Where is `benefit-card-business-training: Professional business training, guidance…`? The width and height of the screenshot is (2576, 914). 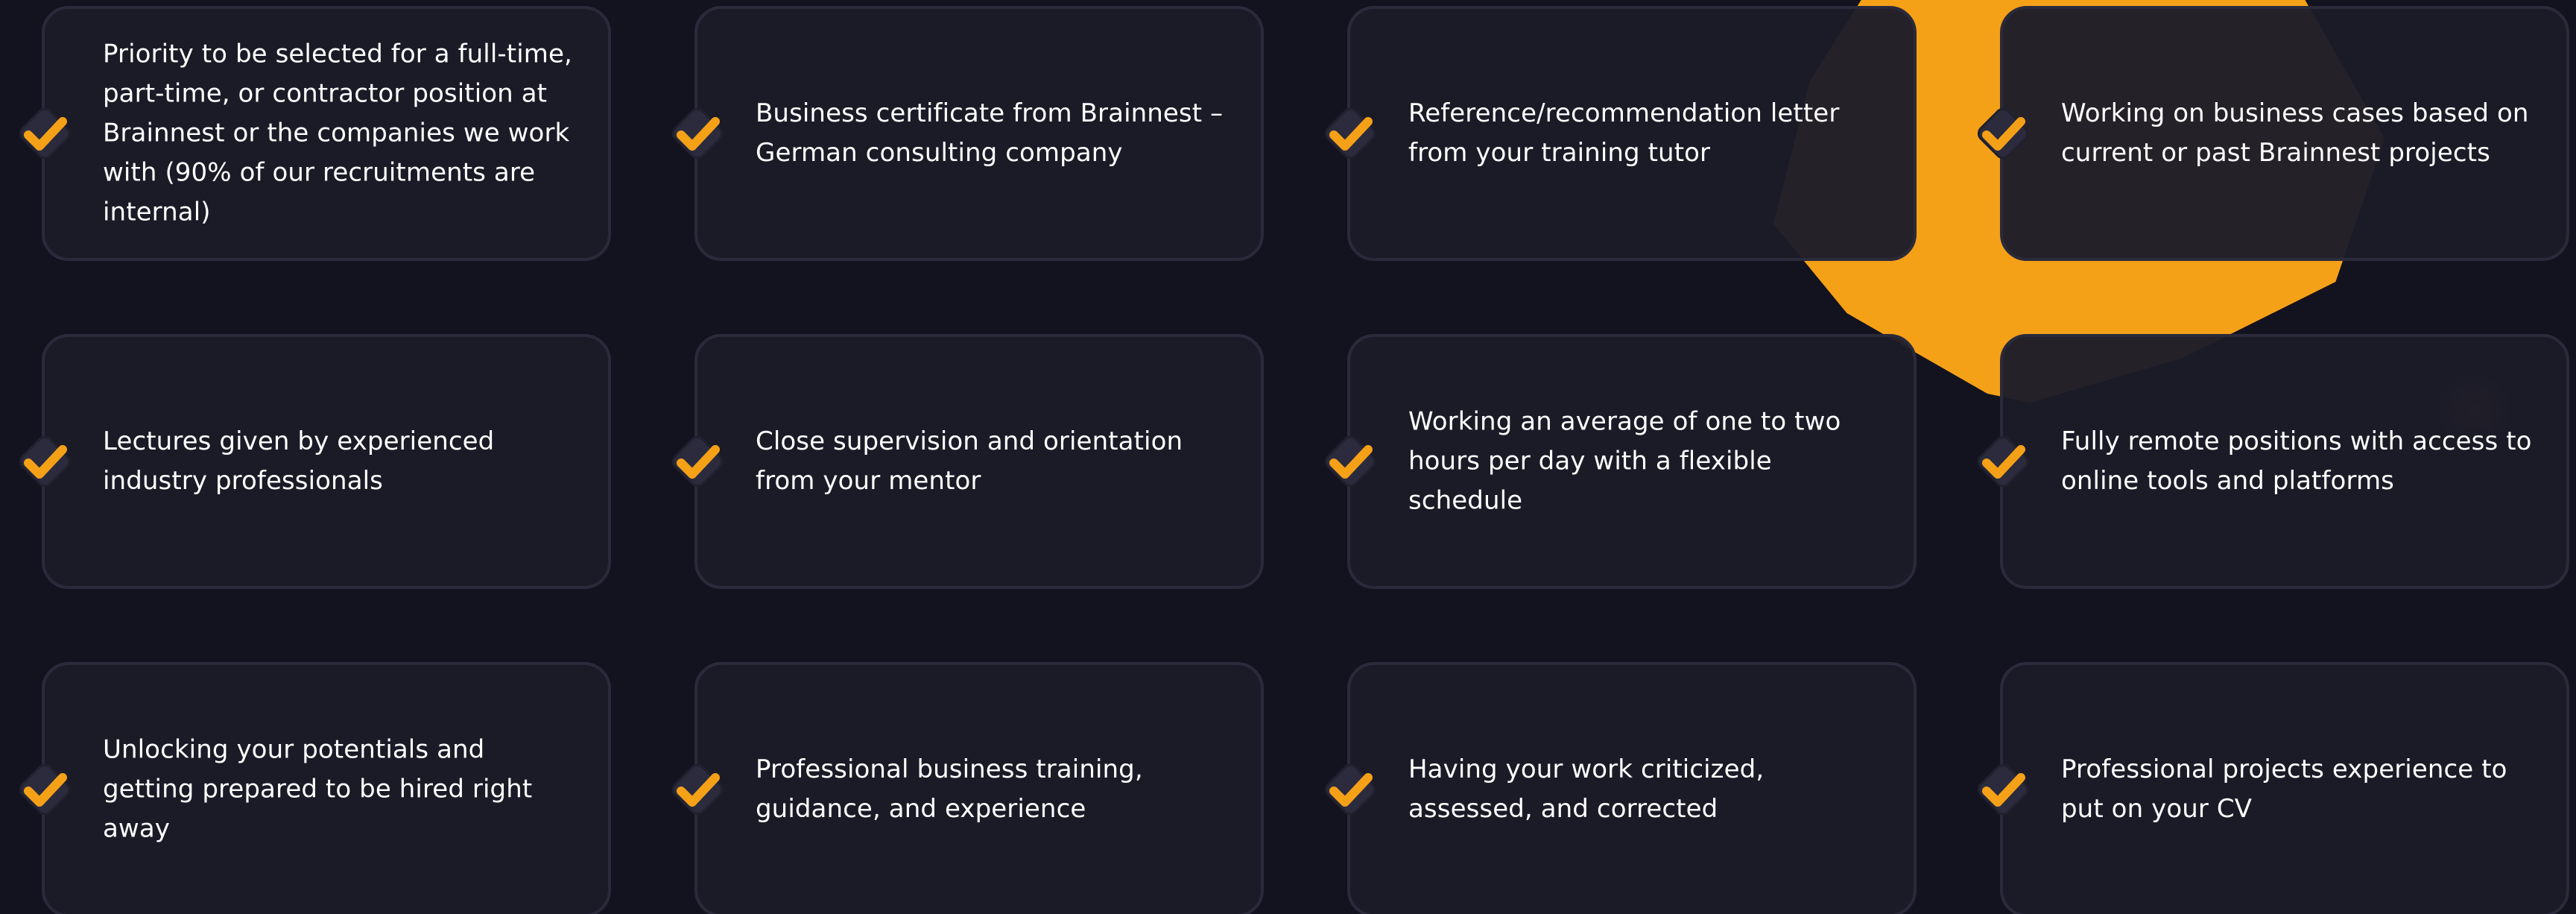 benefit-card-business-training: Professional business training, guidance… is located at coordinates (968, 788).